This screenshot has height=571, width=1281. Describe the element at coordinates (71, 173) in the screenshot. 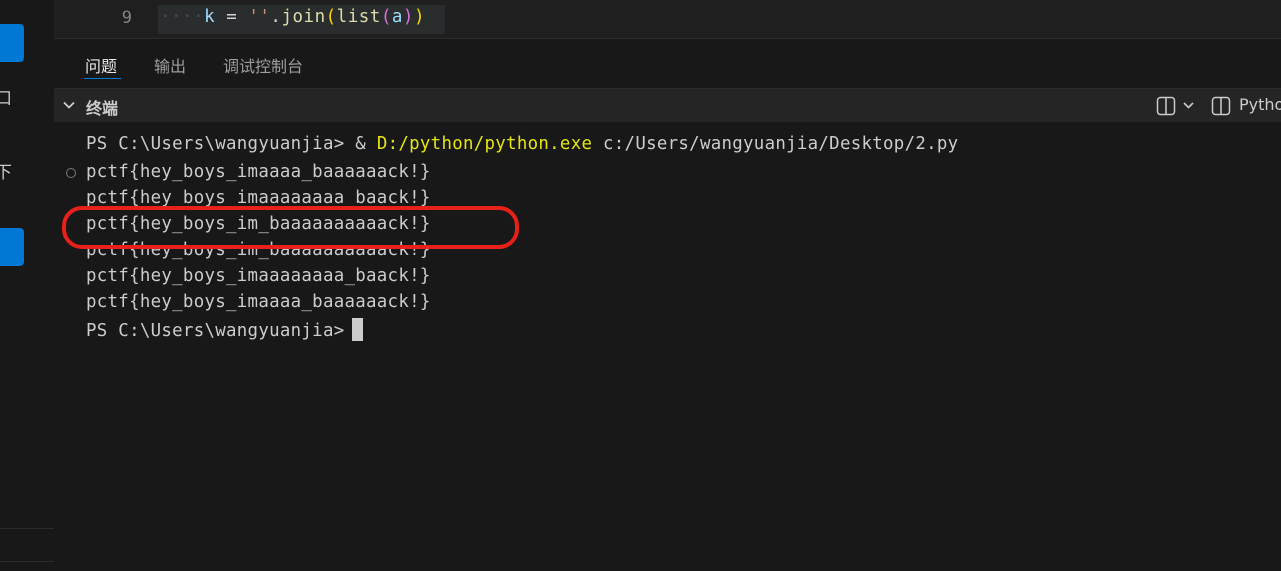

I see `command-status-icon` at that location.